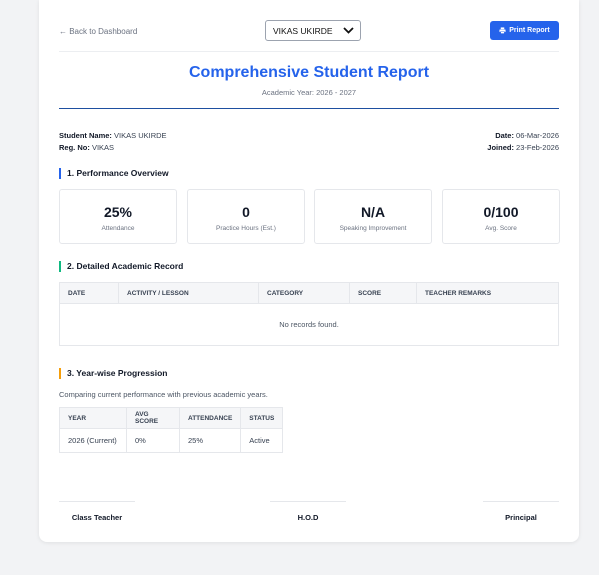 The height and width of the screenshot is (575, 599). I want to click on stat-card-speaking-improvement: N/A Speaking Improvement, so click(373, 216).